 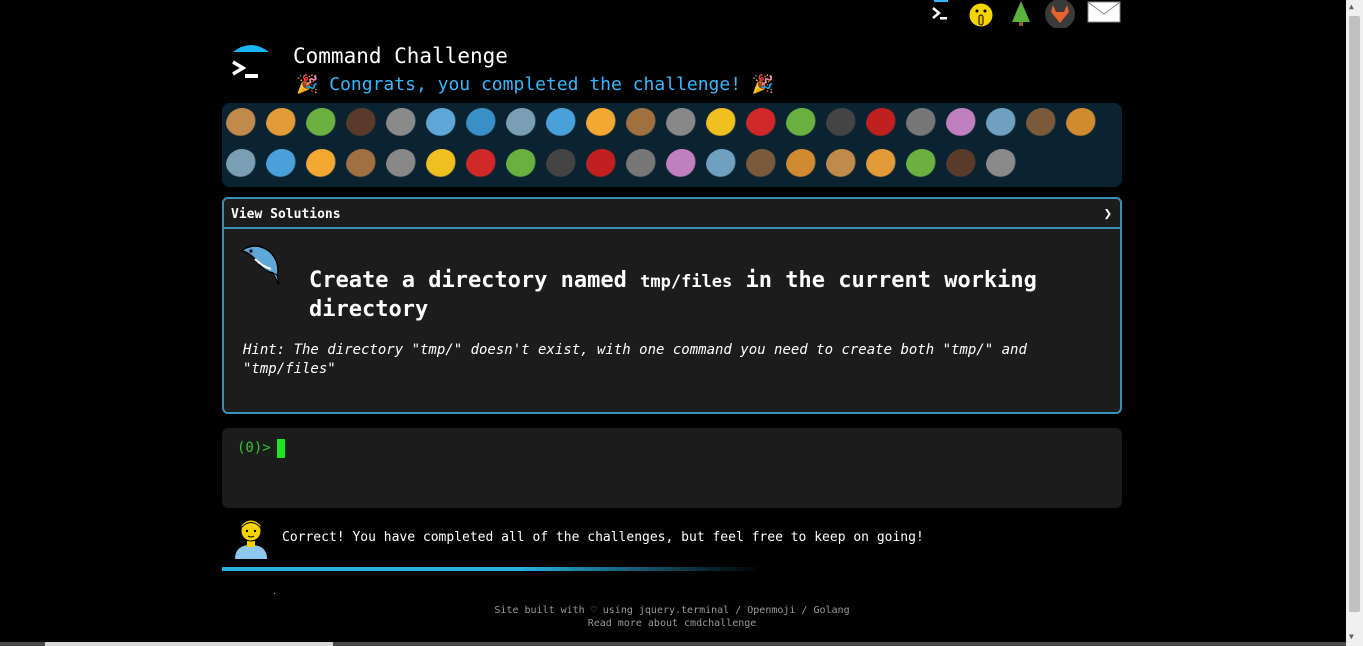 What do you see at coordinates (189, 644) in the screenshot?
I see `horizontal-scrollbar-thumb` at bounding box center [189, 644].